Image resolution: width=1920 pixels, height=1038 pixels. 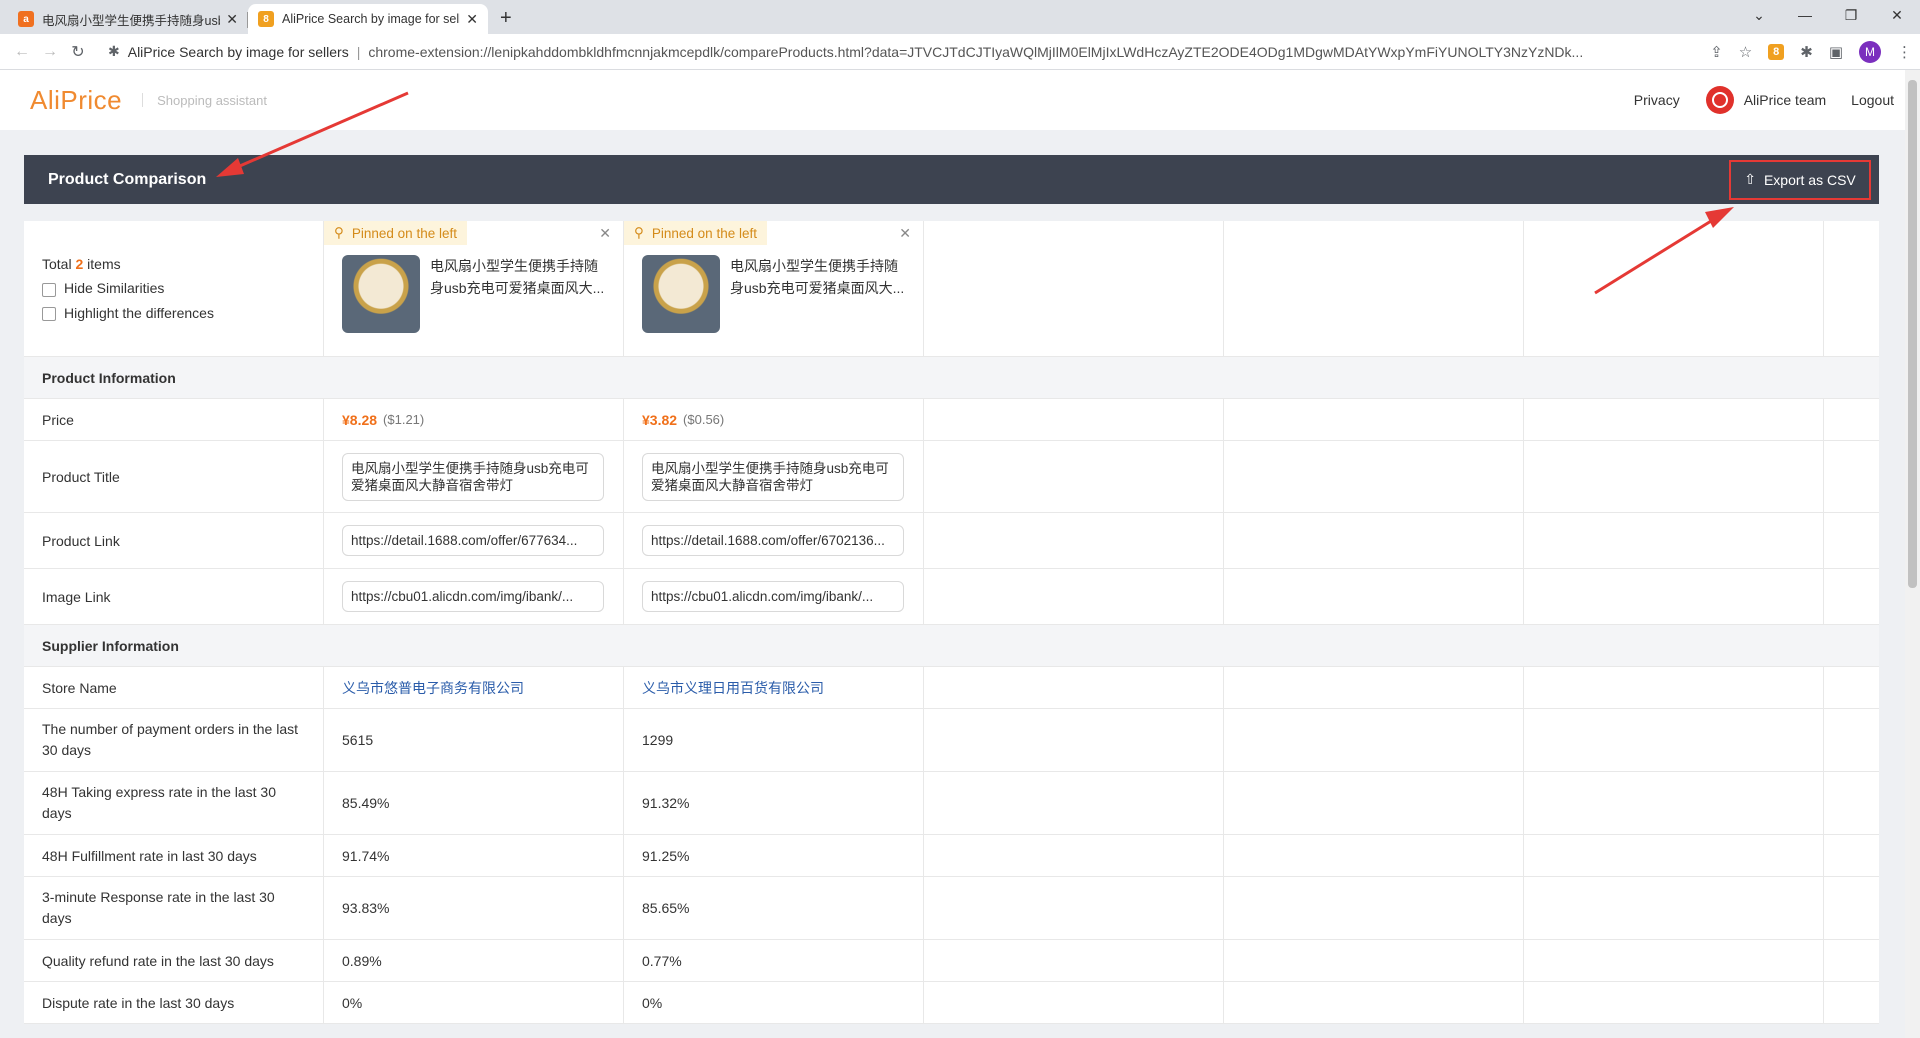 I want to click on store-link: 义乌市悠普电子商务有限公司, so click(x=433, y=688).